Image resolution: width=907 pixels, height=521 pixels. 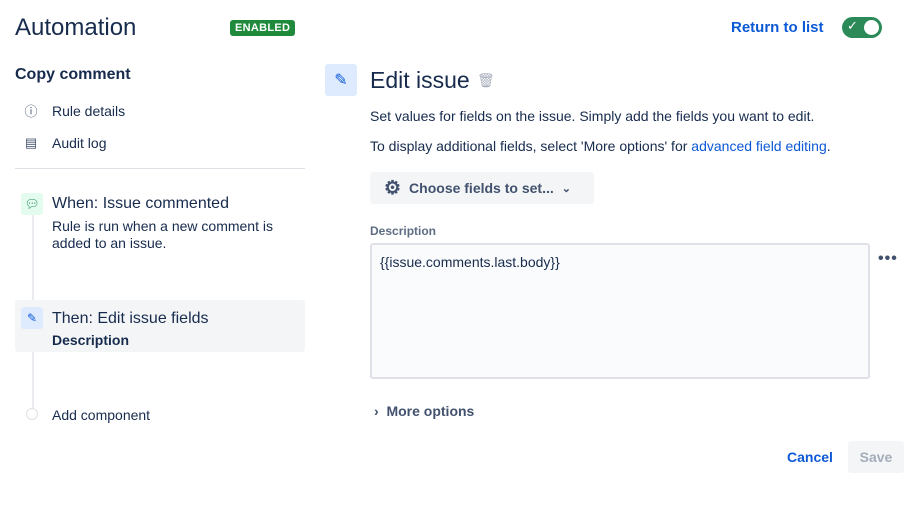 What do you see at coordinates (130, 318) in the screenshot?
I see `action-title: Then: Edit issue fields` at bounding box center [130, 318].